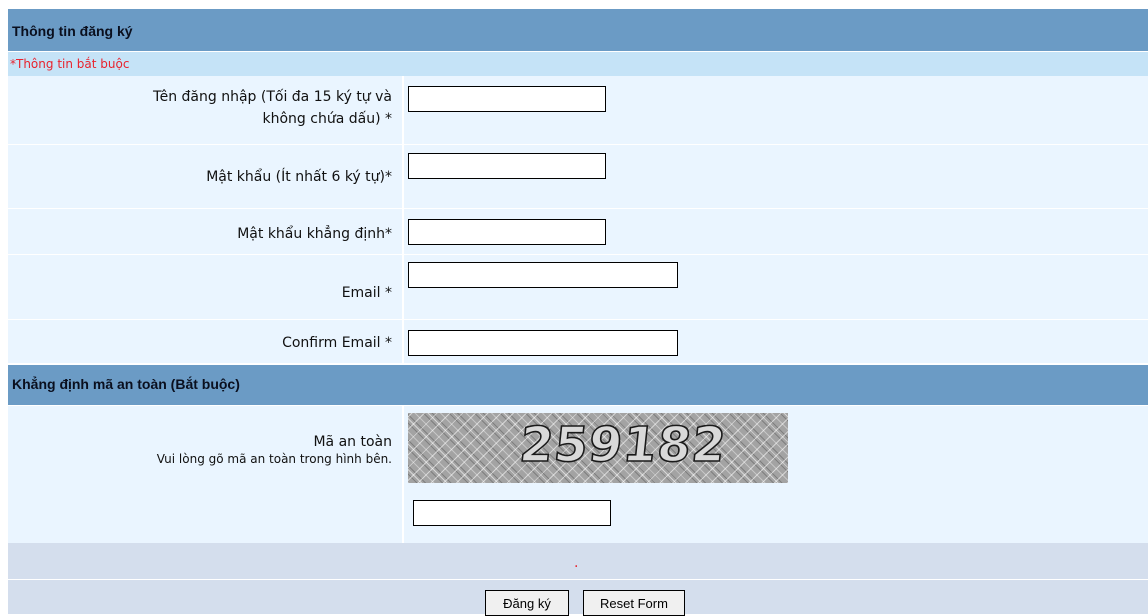 Image resolution: width=1148 pixels, height=616 pixels. What do you see at coordinates (512, 513) in the screenshot?
I see `security-code-input` at bounding box center [512, 513].